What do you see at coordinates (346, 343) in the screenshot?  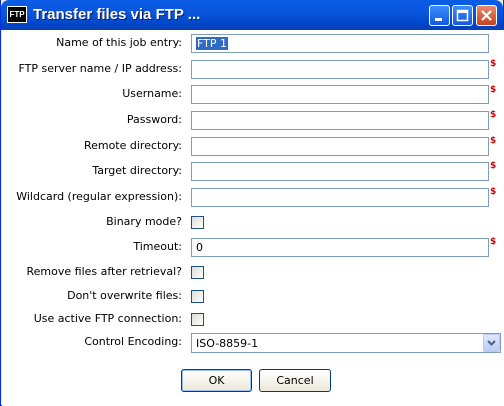 I see `encoding-select: ISO-8859-1` at bounding box center [346, 343].